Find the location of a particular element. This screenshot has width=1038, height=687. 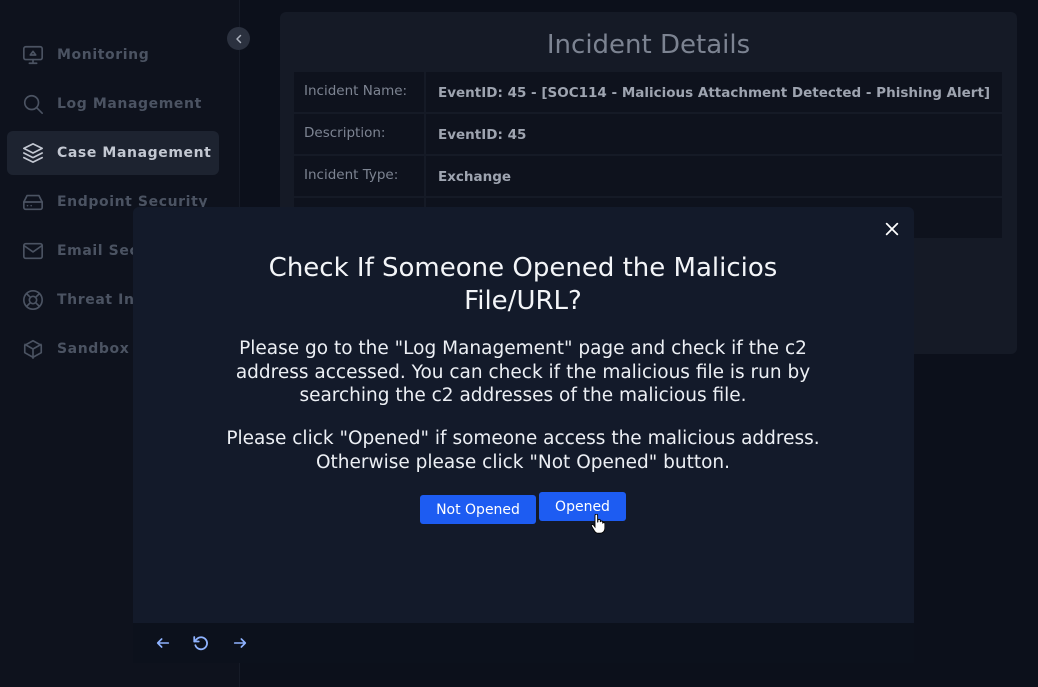

sidebar-item-log-management: Log Management is located at coordinates (113, 104).